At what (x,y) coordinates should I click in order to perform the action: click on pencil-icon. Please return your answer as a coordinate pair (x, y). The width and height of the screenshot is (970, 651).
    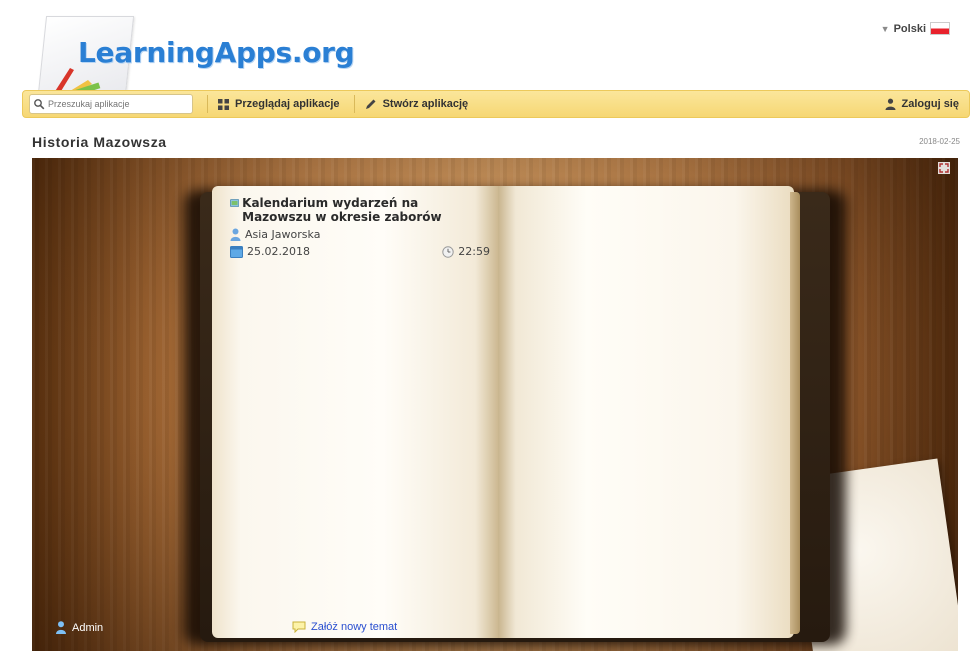
    Looking at the image, I should click on (370, 104).